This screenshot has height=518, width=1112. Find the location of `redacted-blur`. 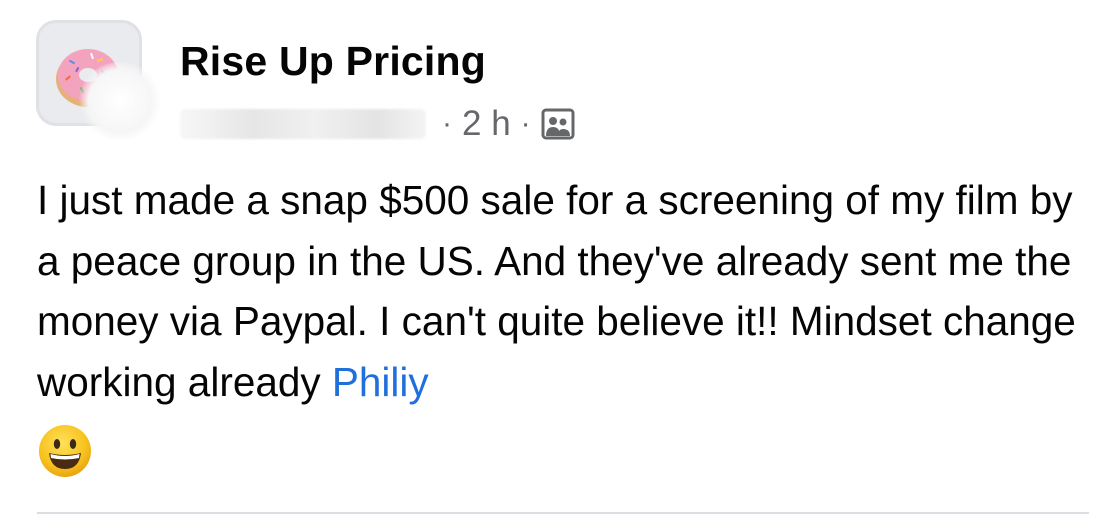

redacted-blur is located at coordinates (120, 101).